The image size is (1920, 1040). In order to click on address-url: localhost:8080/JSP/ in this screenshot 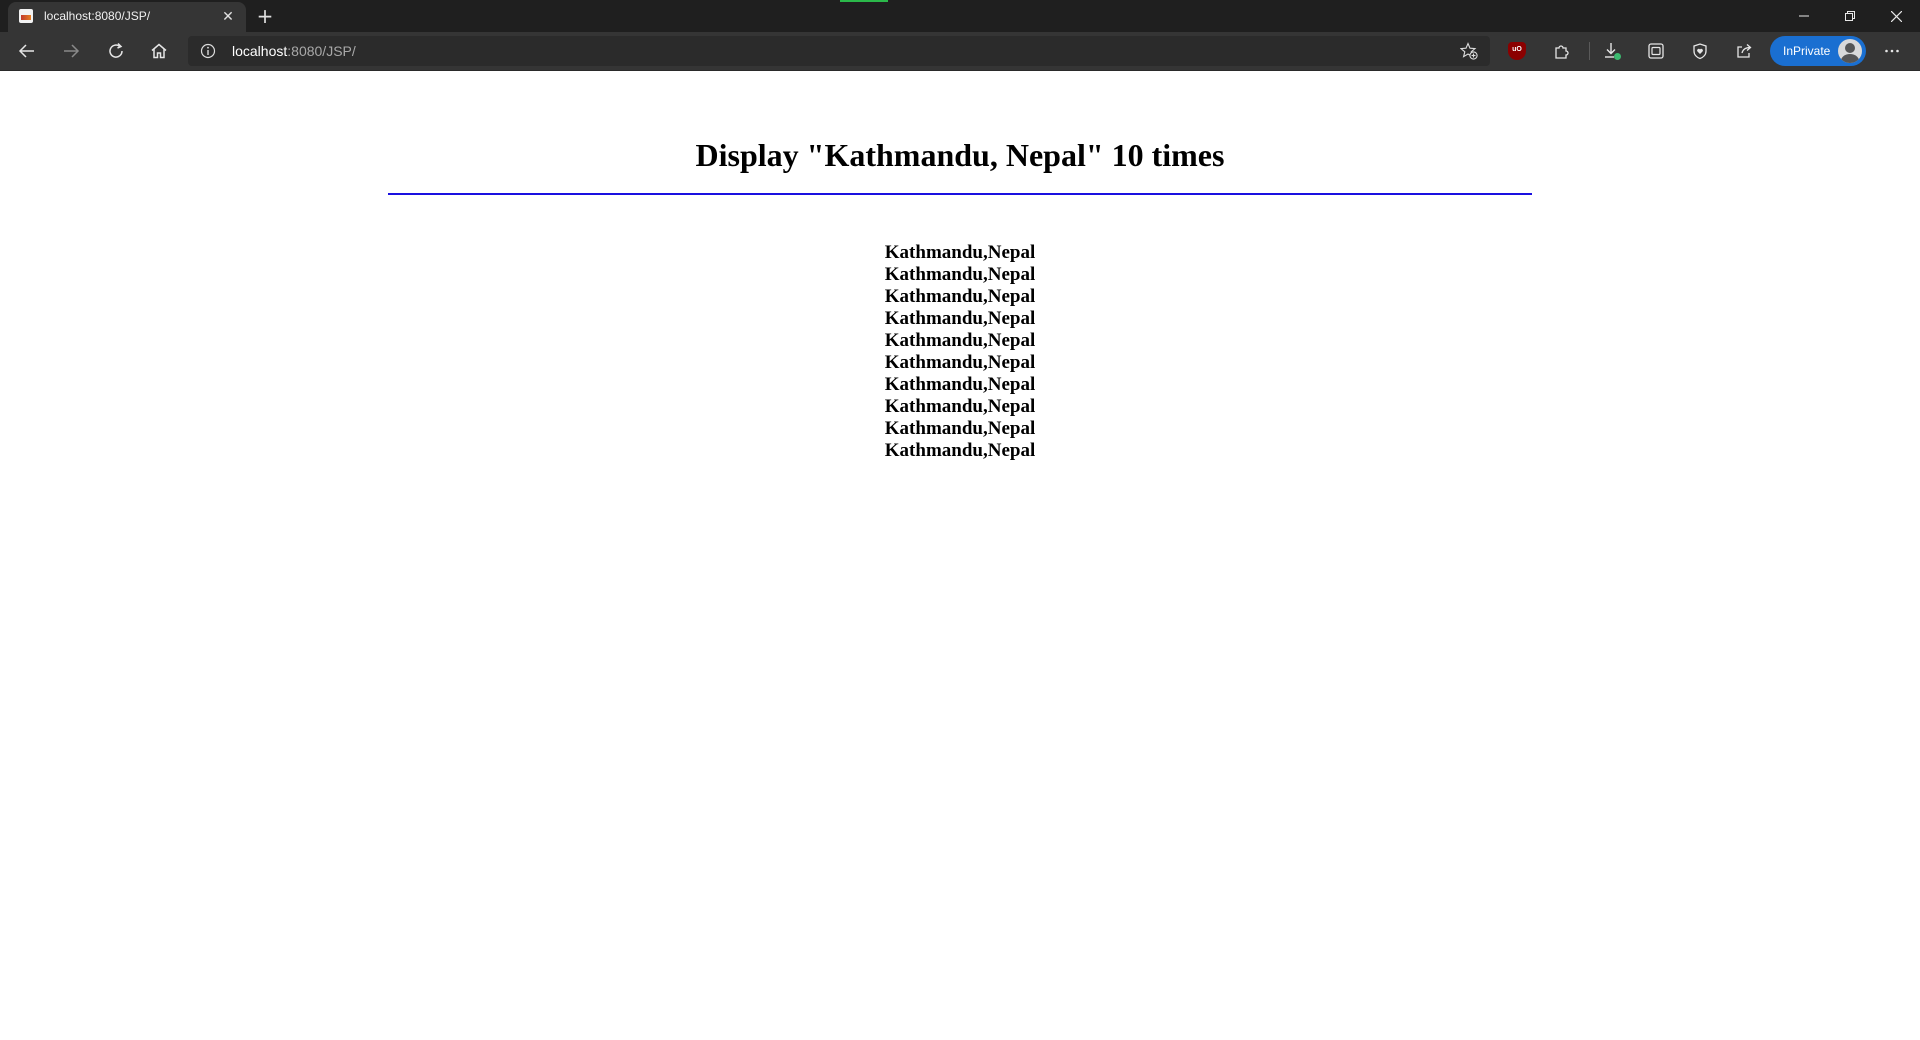, I will do `click(294, 51)`.